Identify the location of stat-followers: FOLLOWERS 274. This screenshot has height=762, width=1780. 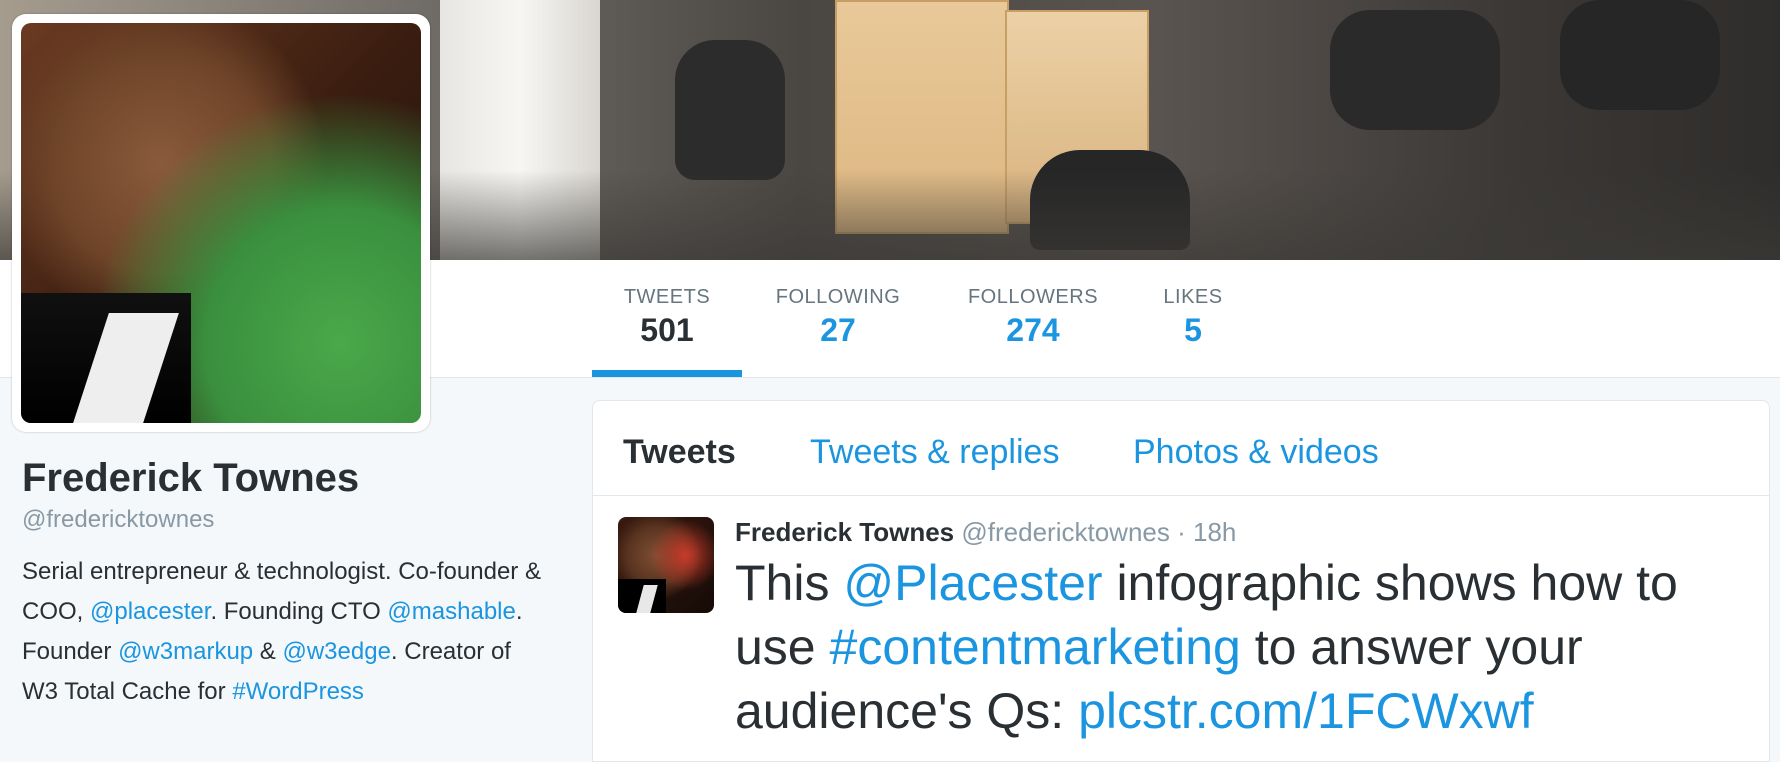
(1033, 318).